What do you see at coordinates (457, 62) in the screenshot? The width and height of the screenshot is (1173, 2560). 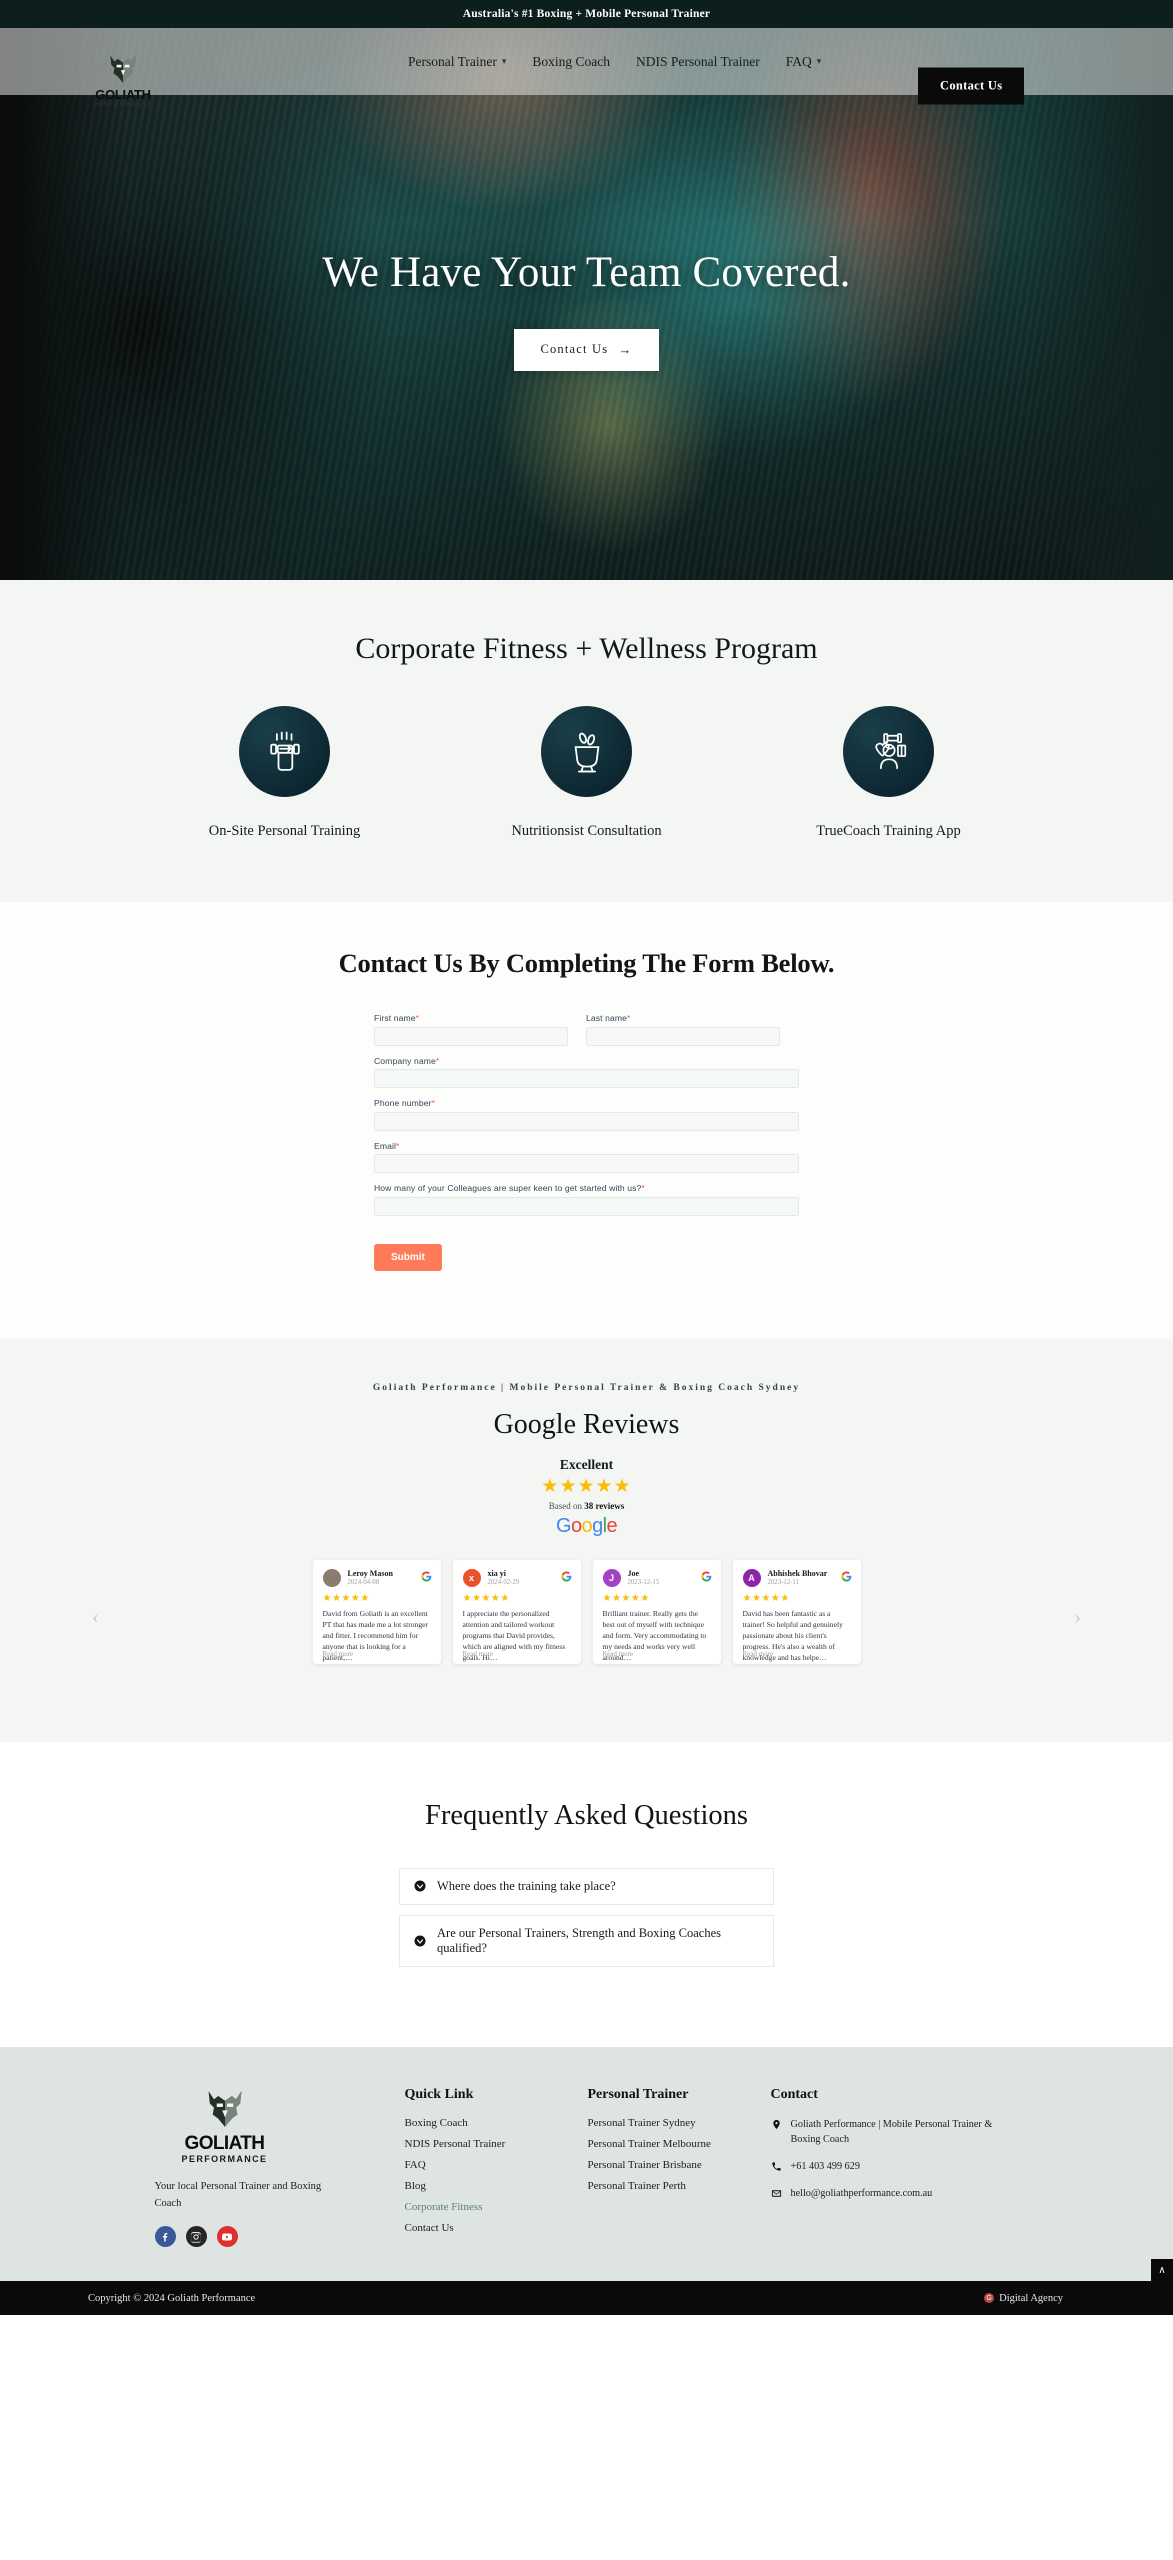 I see `nav-item-personal-trainer: Personal Trainer ▾` at bounding box center [457, 62].